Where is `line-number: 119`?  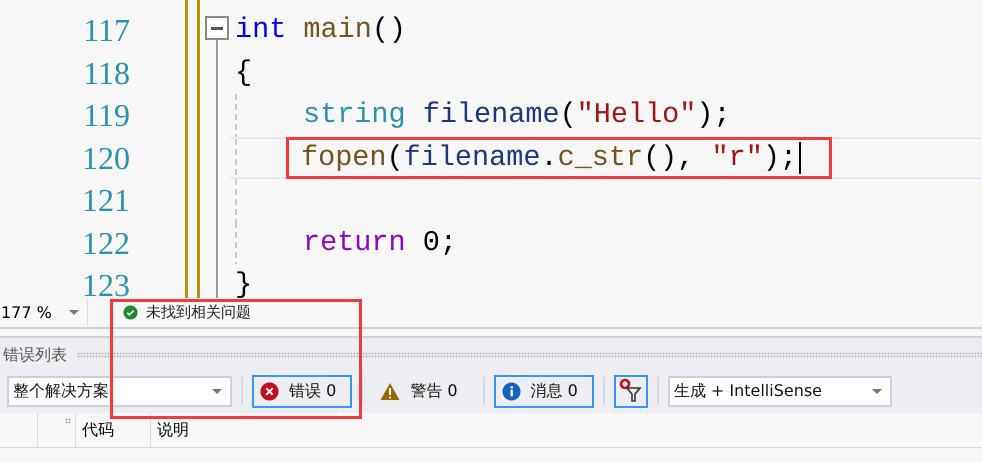
line-number: 119 is located at coordinates (106, 115).